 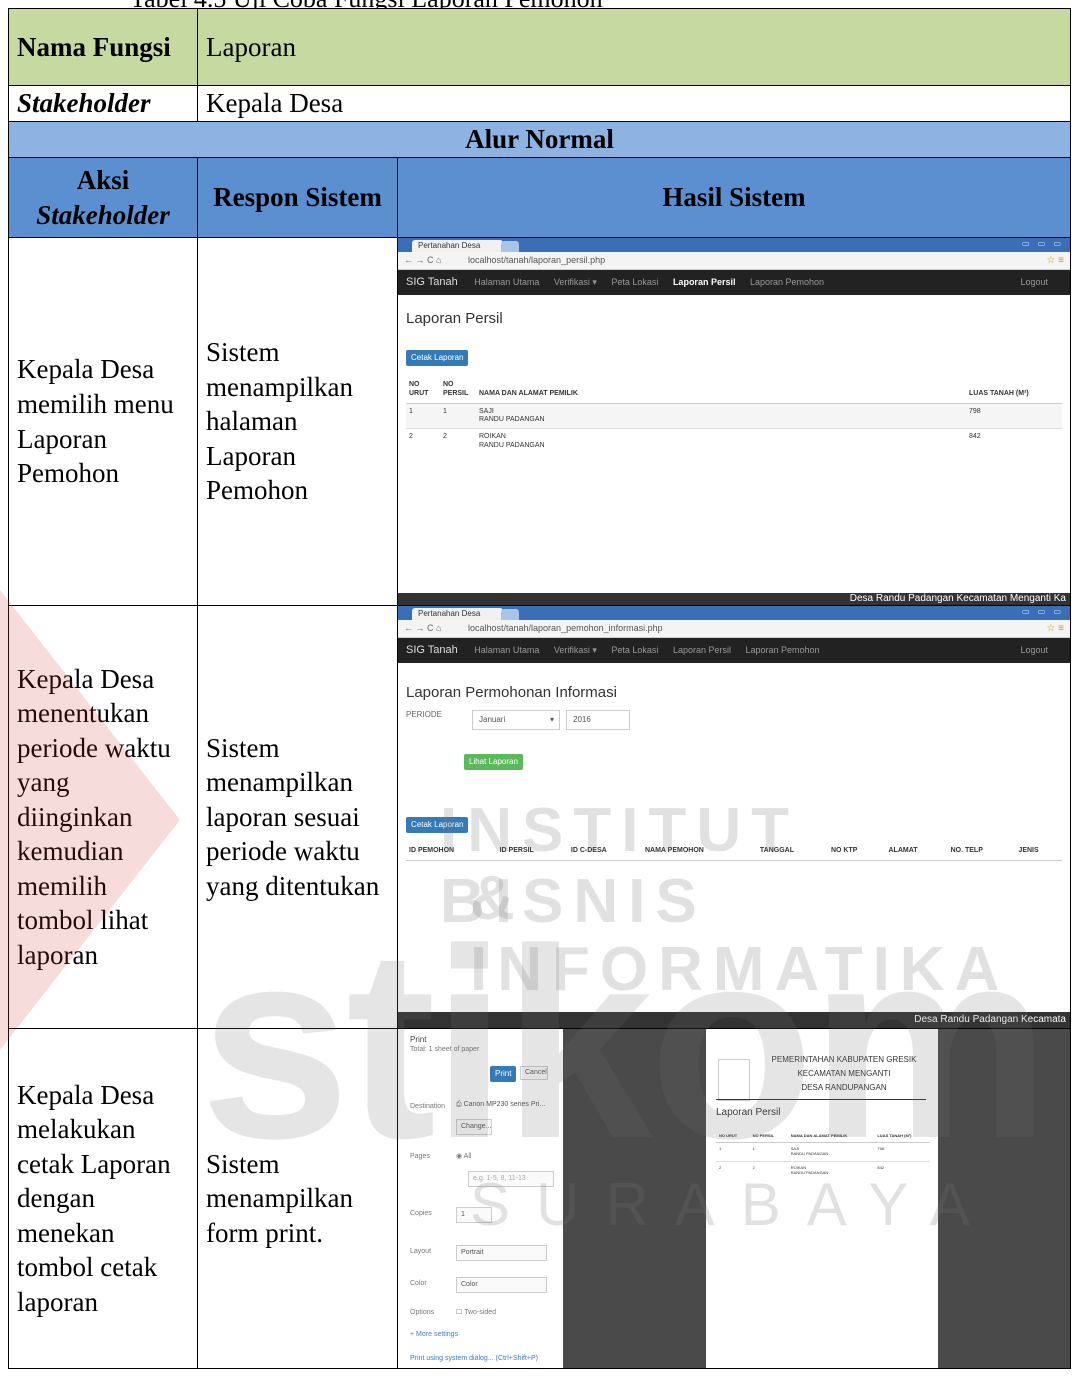 What do you see at coordinates (844, 1059) in the screenshot?
I see `paper-heading1: PEMERINTAHAN KABUPATEN GRESIK` at bounding box center [844, 1059].